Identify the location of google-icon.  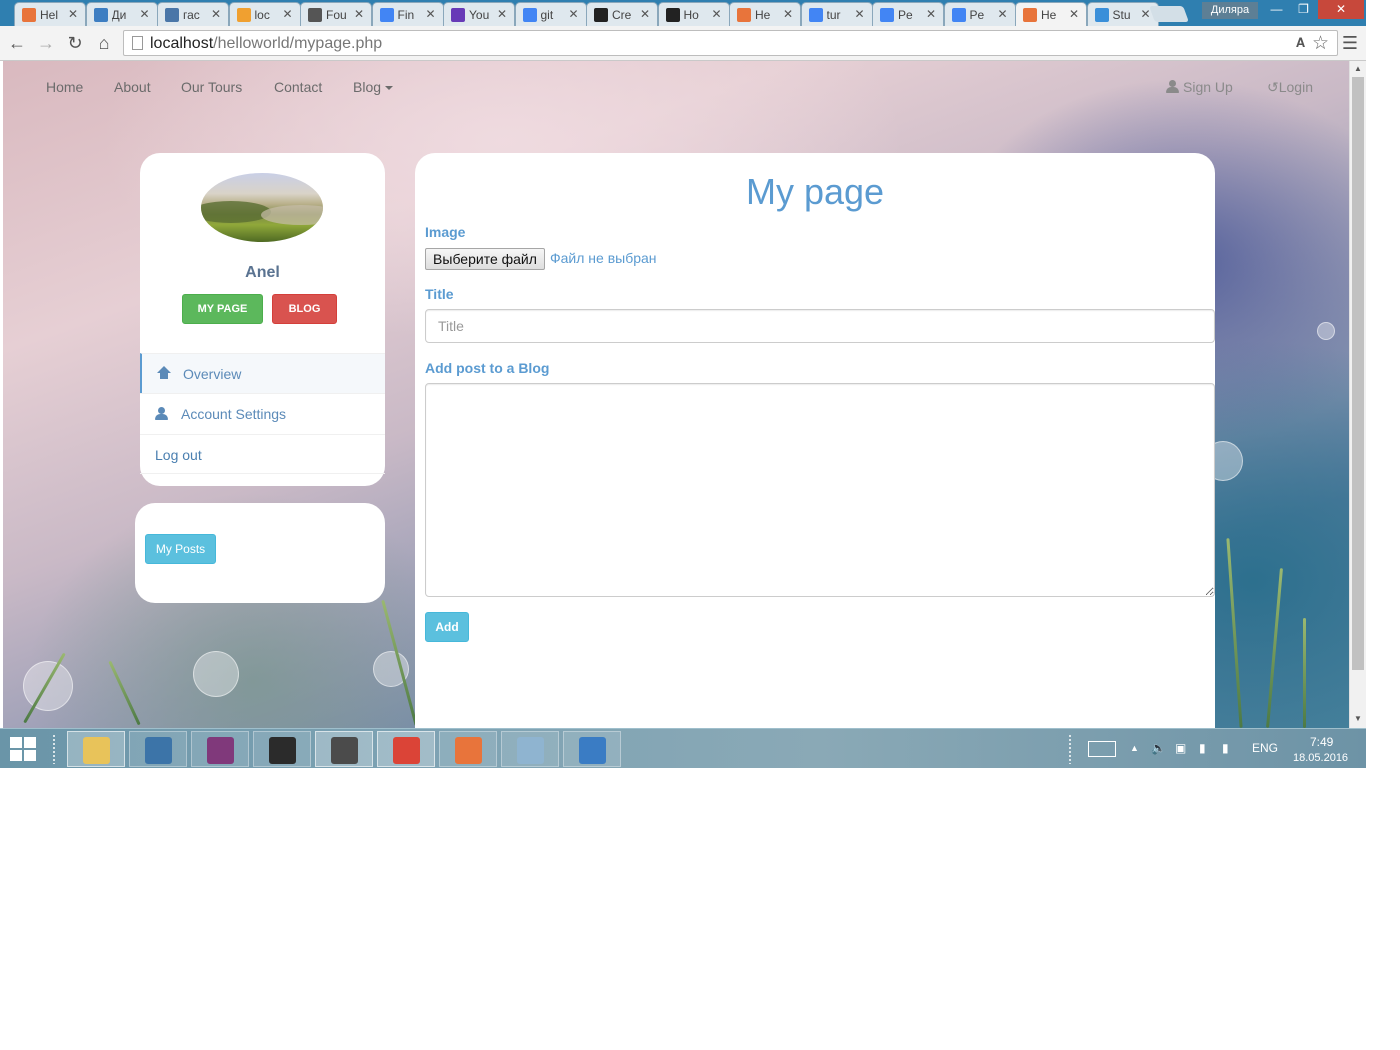
(887, 15).